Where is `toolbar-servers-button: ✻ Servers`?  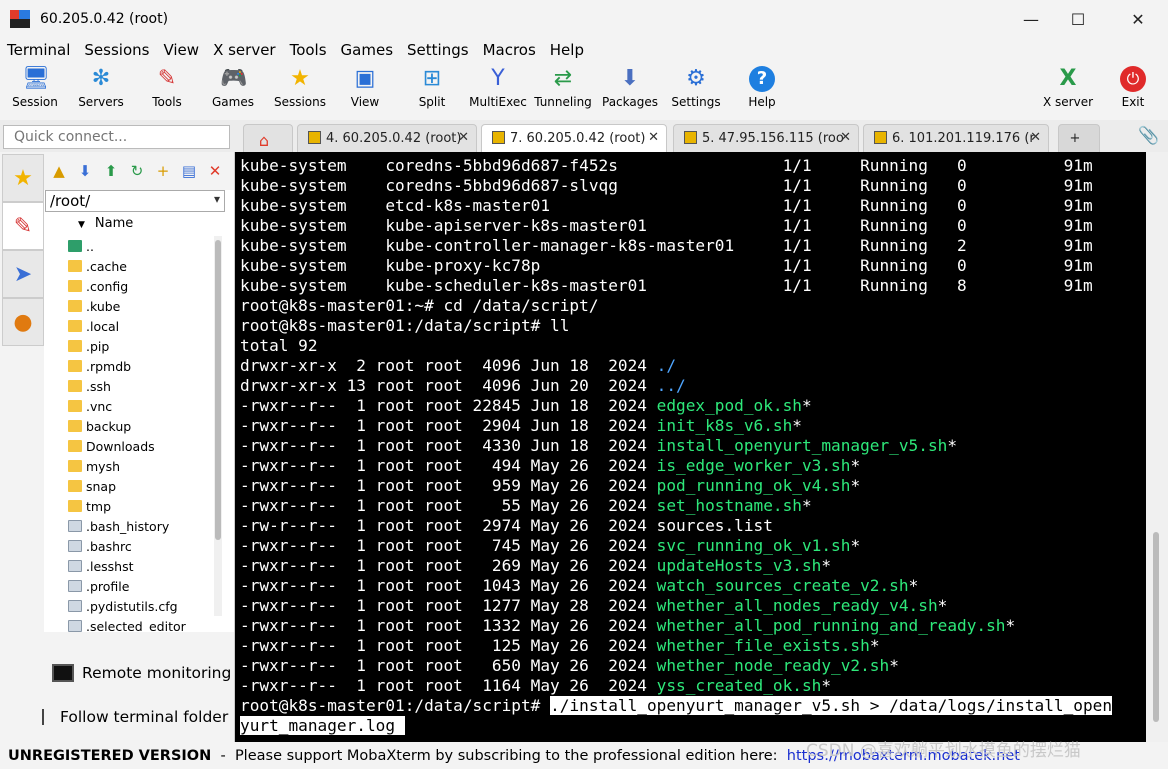
toolbar-servers-button: ✻ Servers is located at coordinates (101, 89).